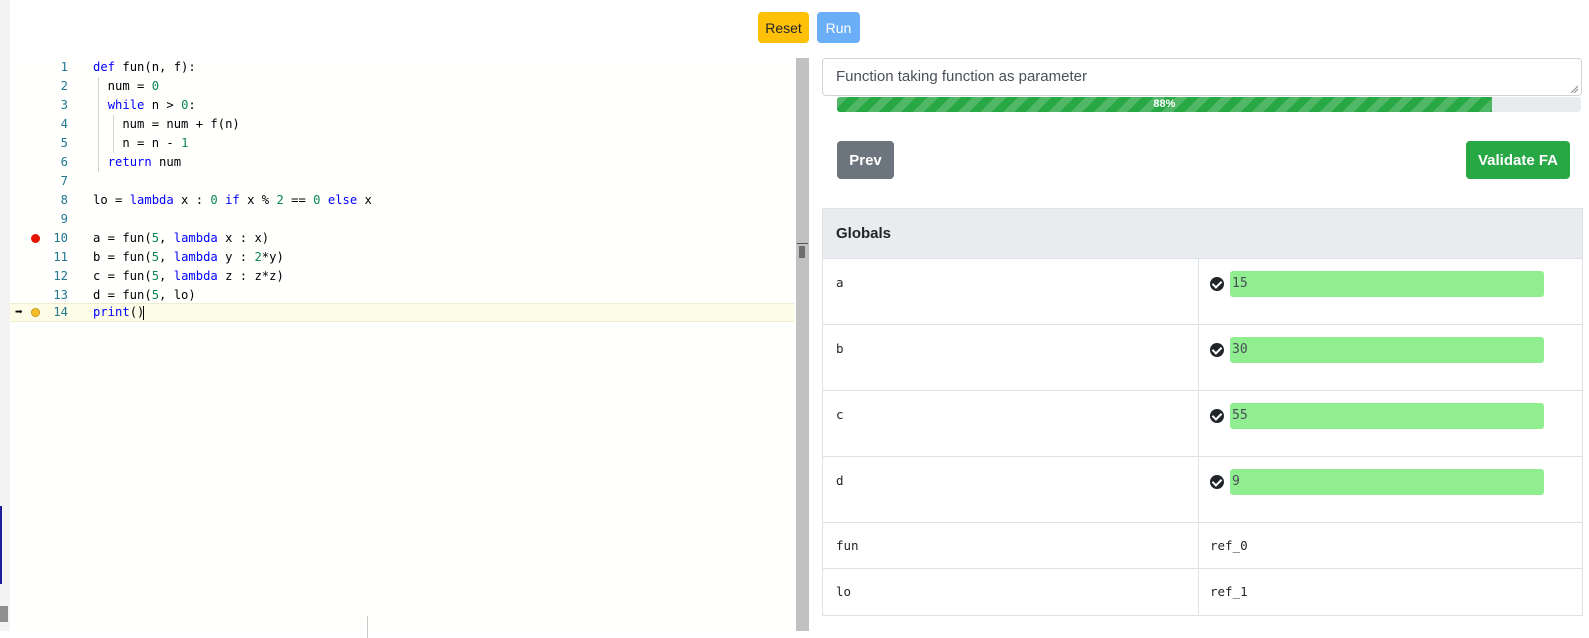 Image resolution: width=1589 pixels, height=638 pixels. What do you see at coordinates (144, 312) in the screenshot?
I see `text-caret` at bounding box center [144, 312].